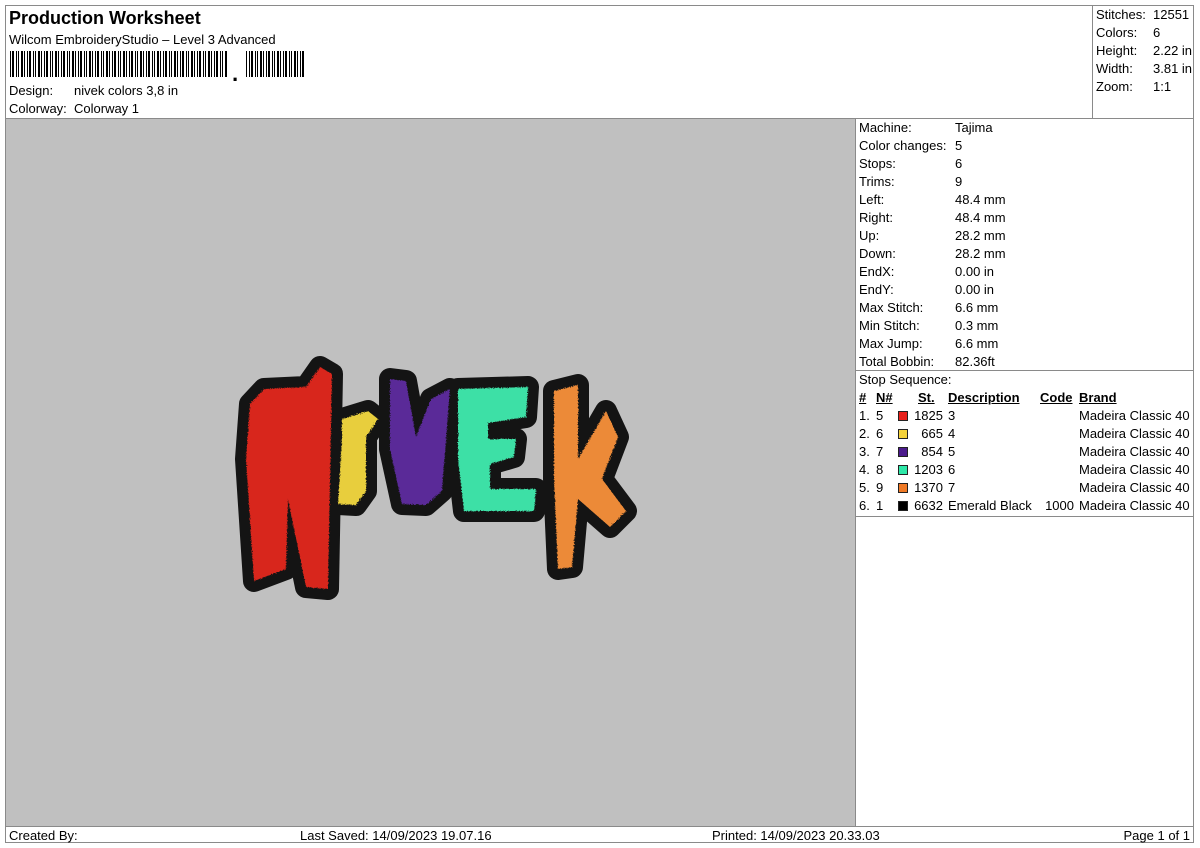 The height and width of the screenshot is (848, 1200). I want to click on summary-label: Width:, so click(1114, 68).